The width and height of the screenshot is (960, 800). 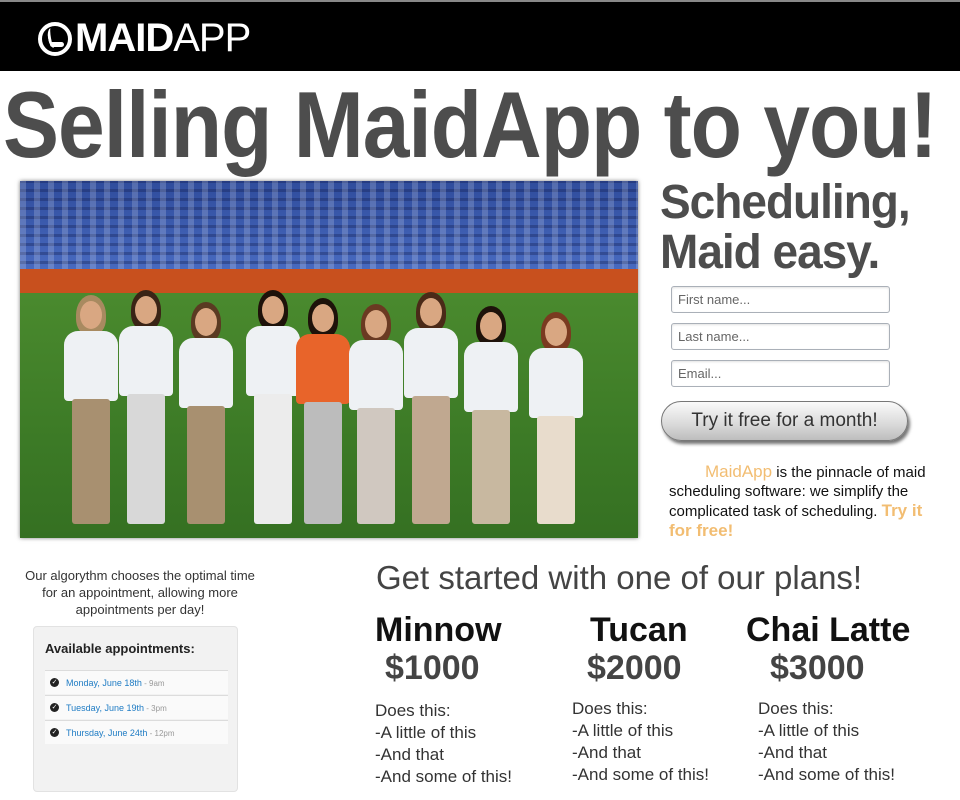 I want to click on email-input, so click(x=780, y=373).